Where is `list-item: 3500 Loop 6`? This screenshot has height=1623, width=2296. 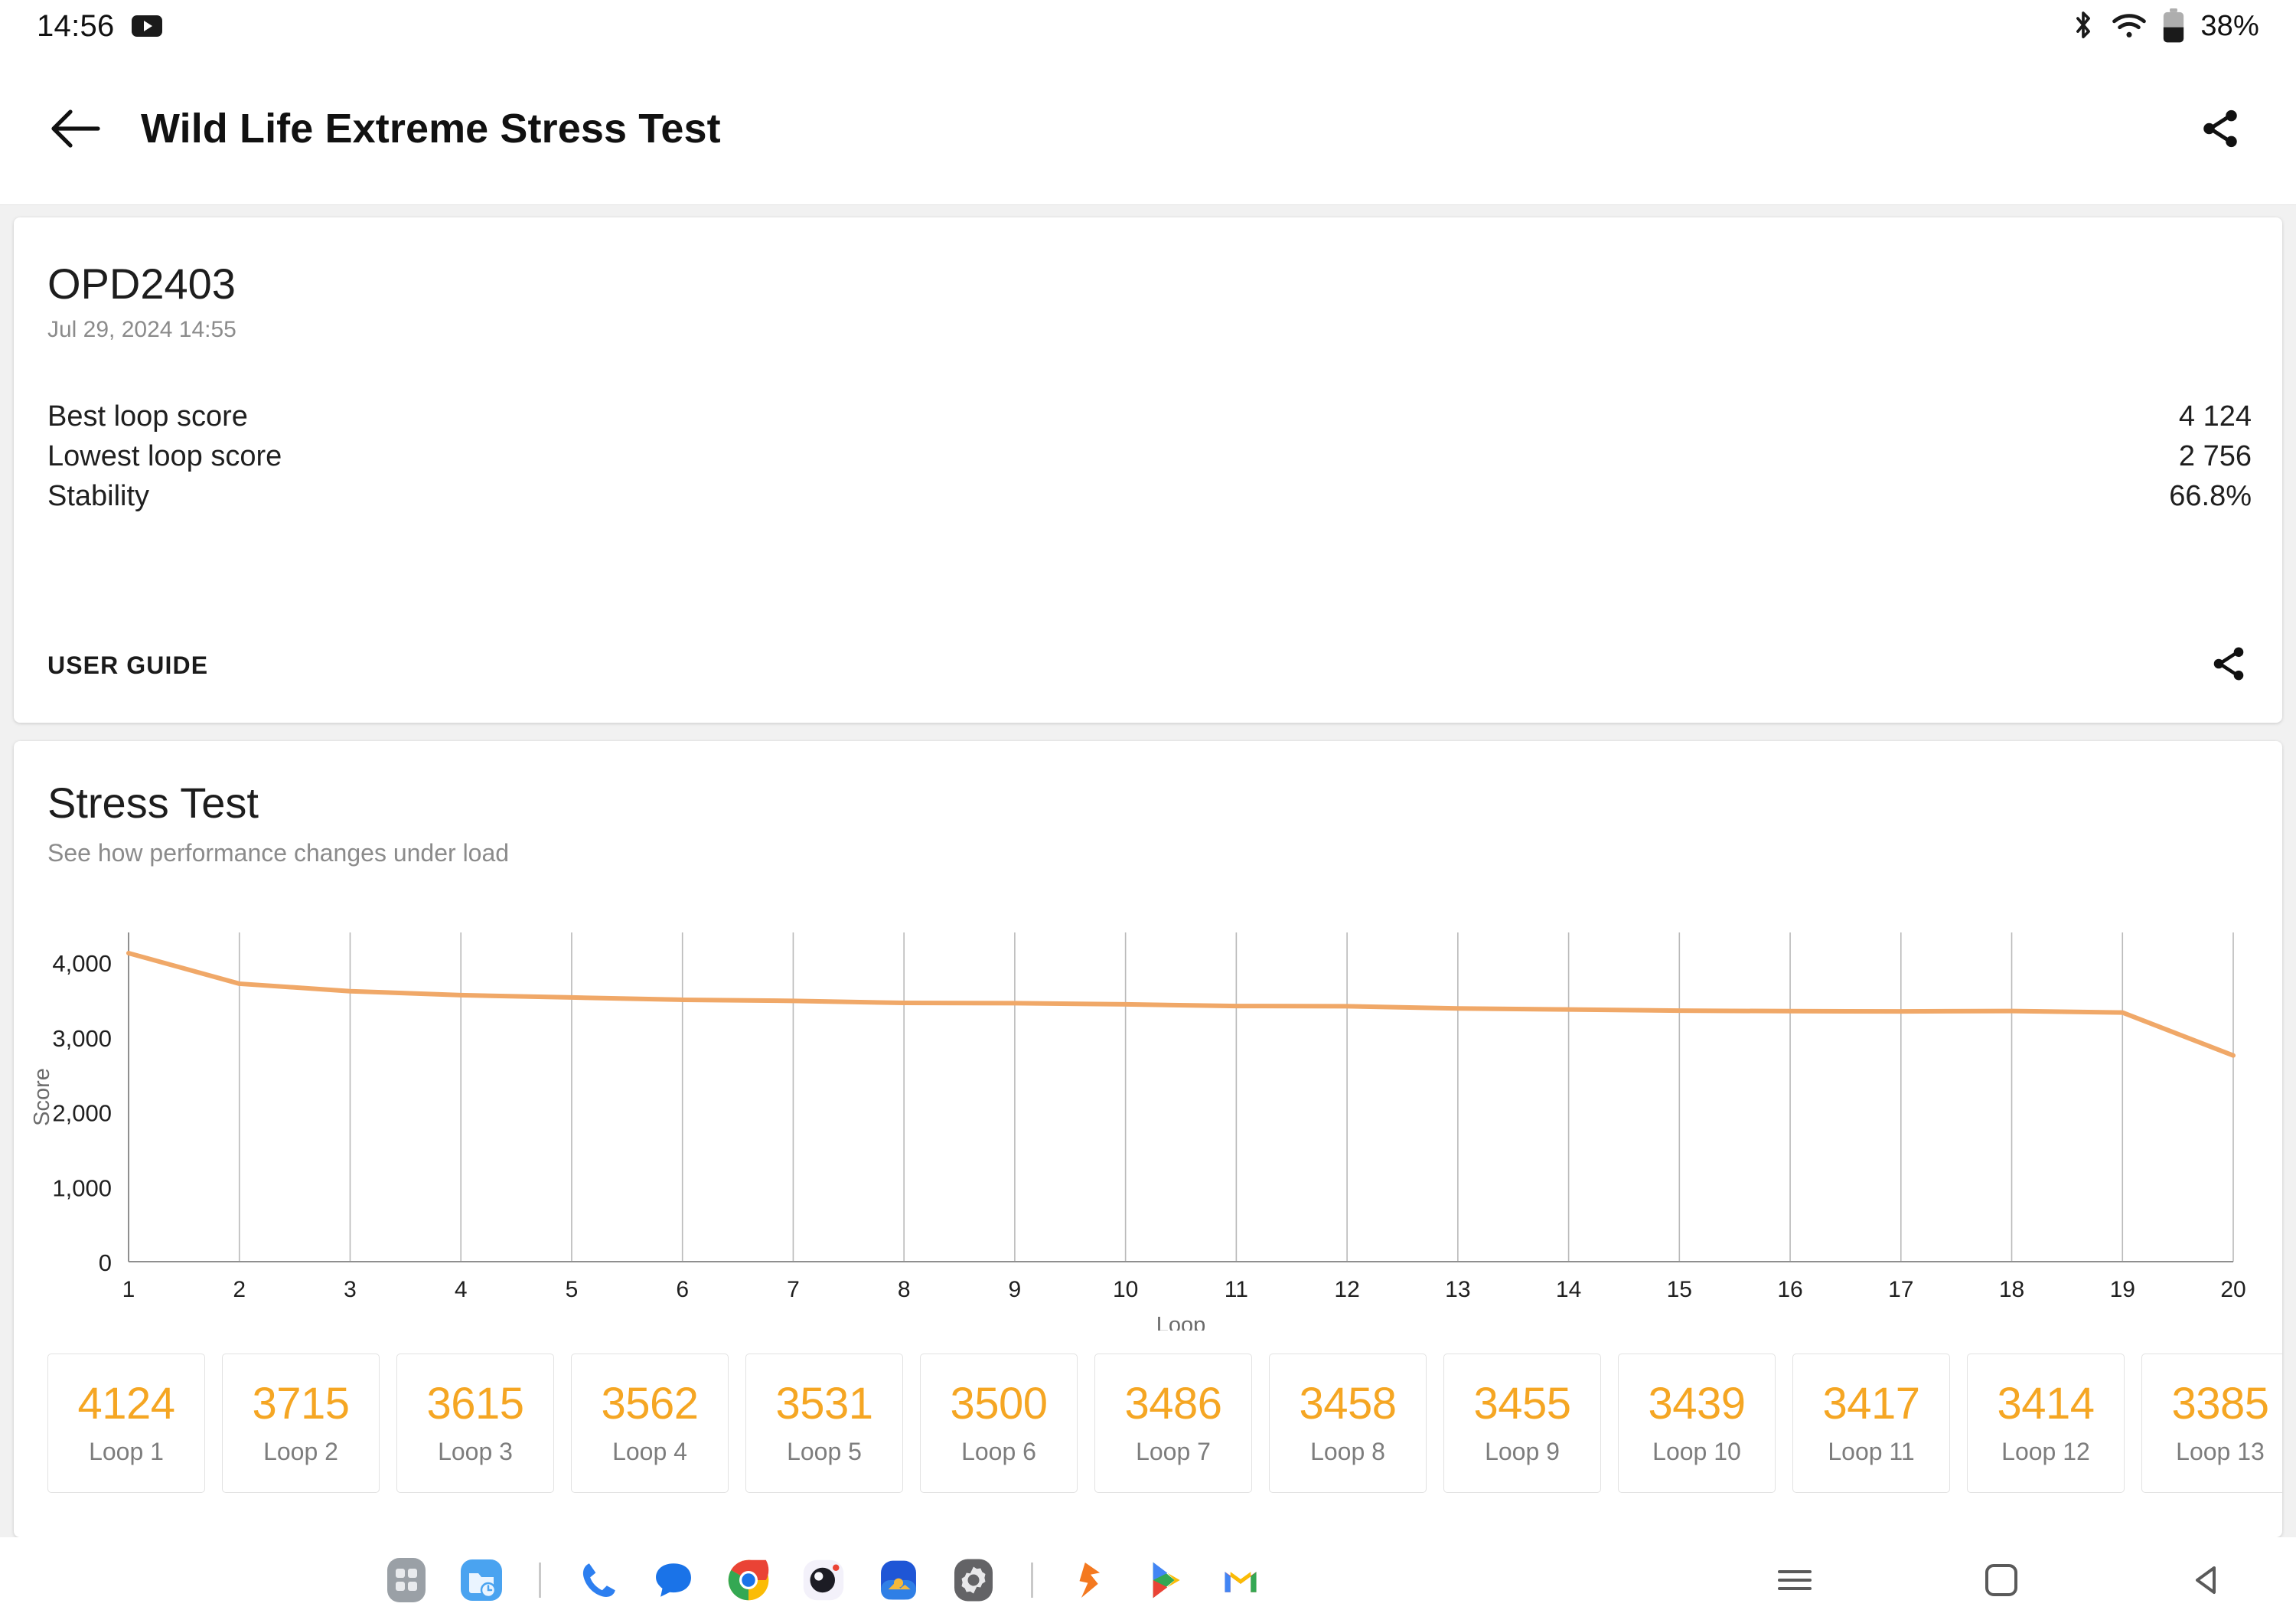
list-item: 3500 Loop 6 is located at coordinates (999, 1423).